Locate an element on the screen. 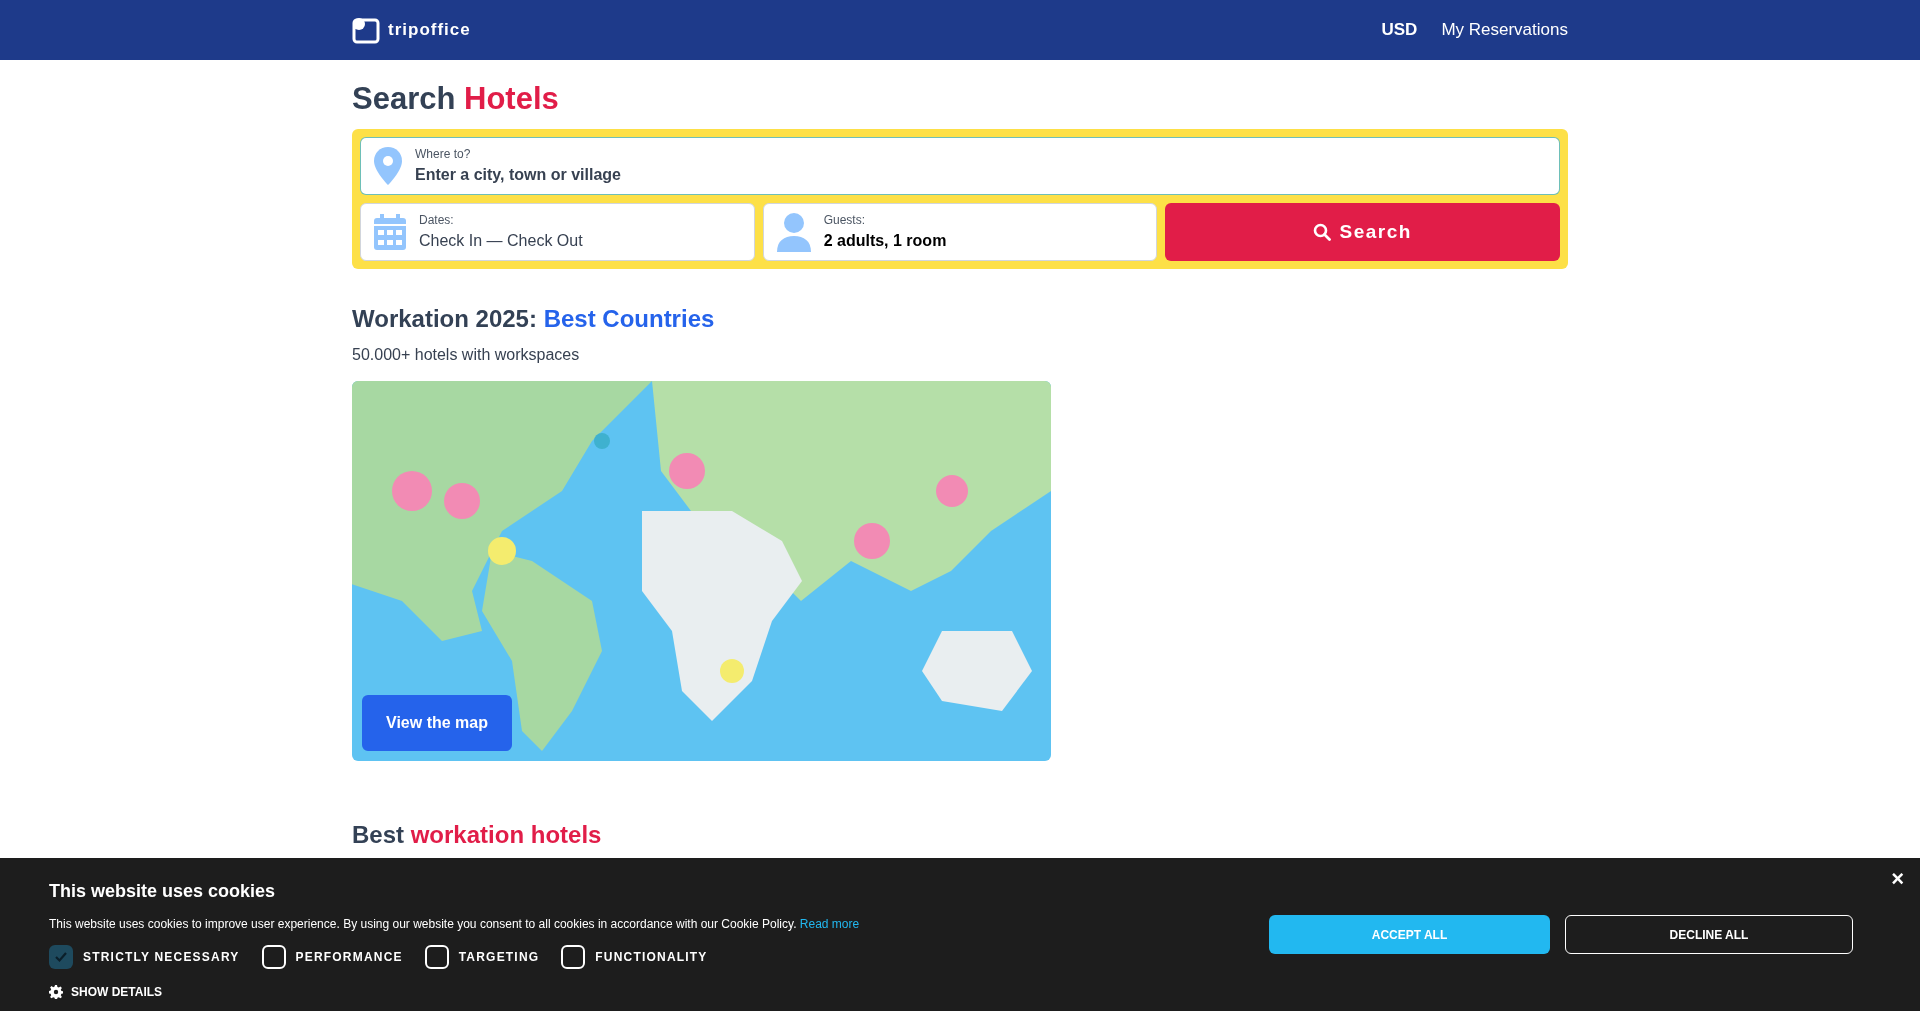 The height and width of the screenshot is (1011, 1920). person-icon is located at coordinates (793, 232).